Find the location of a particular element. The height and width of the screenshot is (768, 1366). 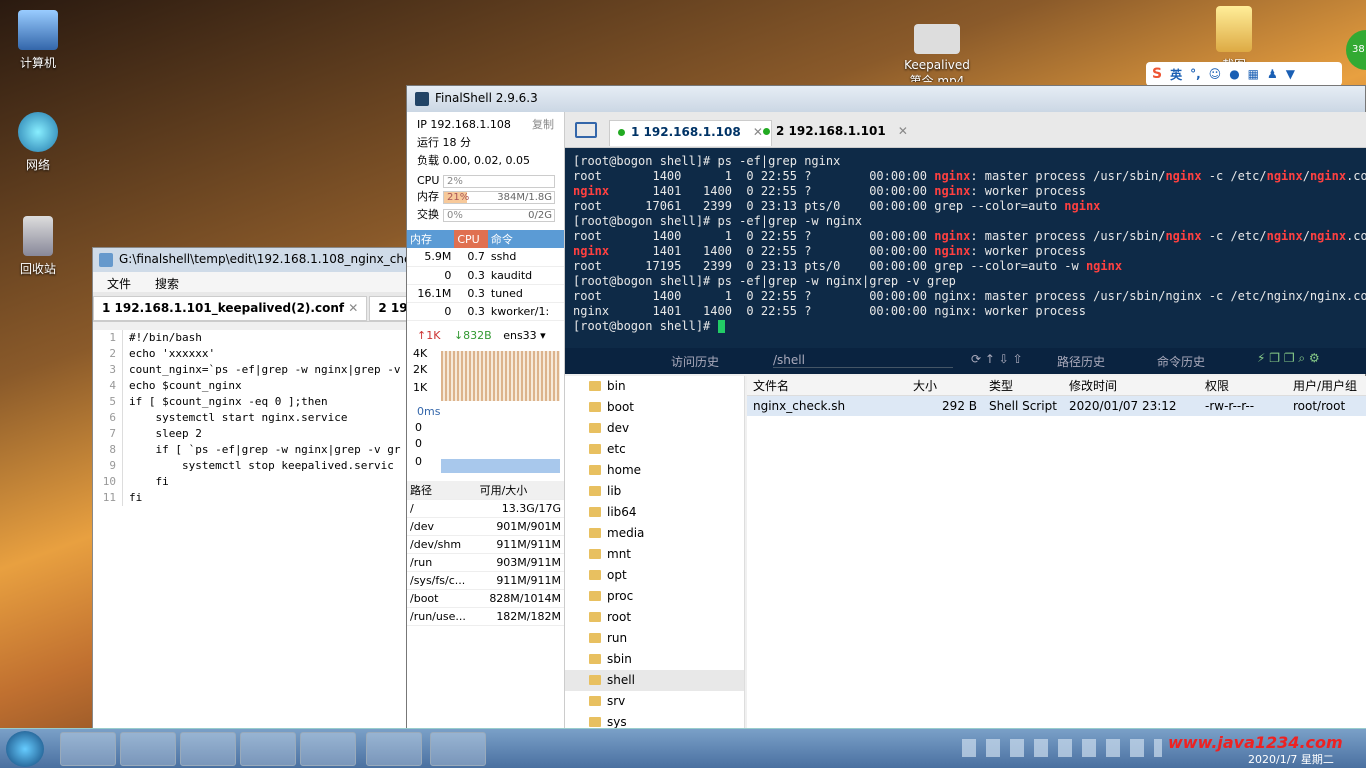

disk-header-path: 路径 is located at coordinates (442, 490).